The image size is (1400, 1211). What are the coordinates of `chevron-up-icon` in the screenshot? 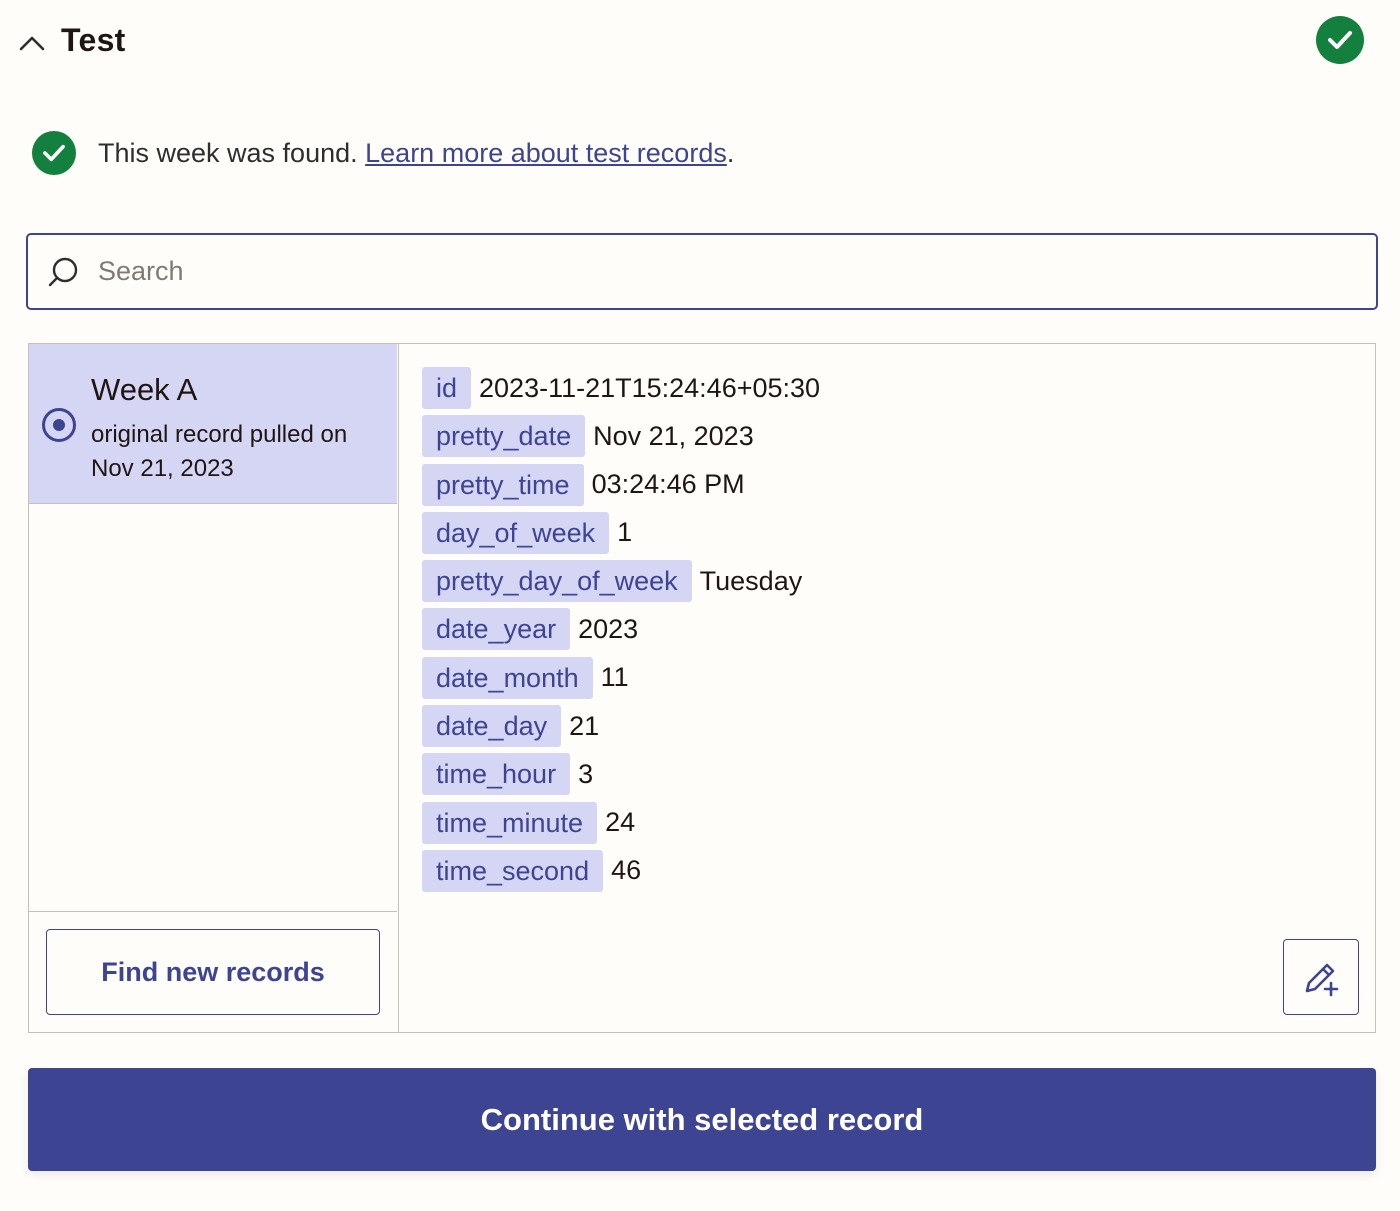 It's located at (32, 43).